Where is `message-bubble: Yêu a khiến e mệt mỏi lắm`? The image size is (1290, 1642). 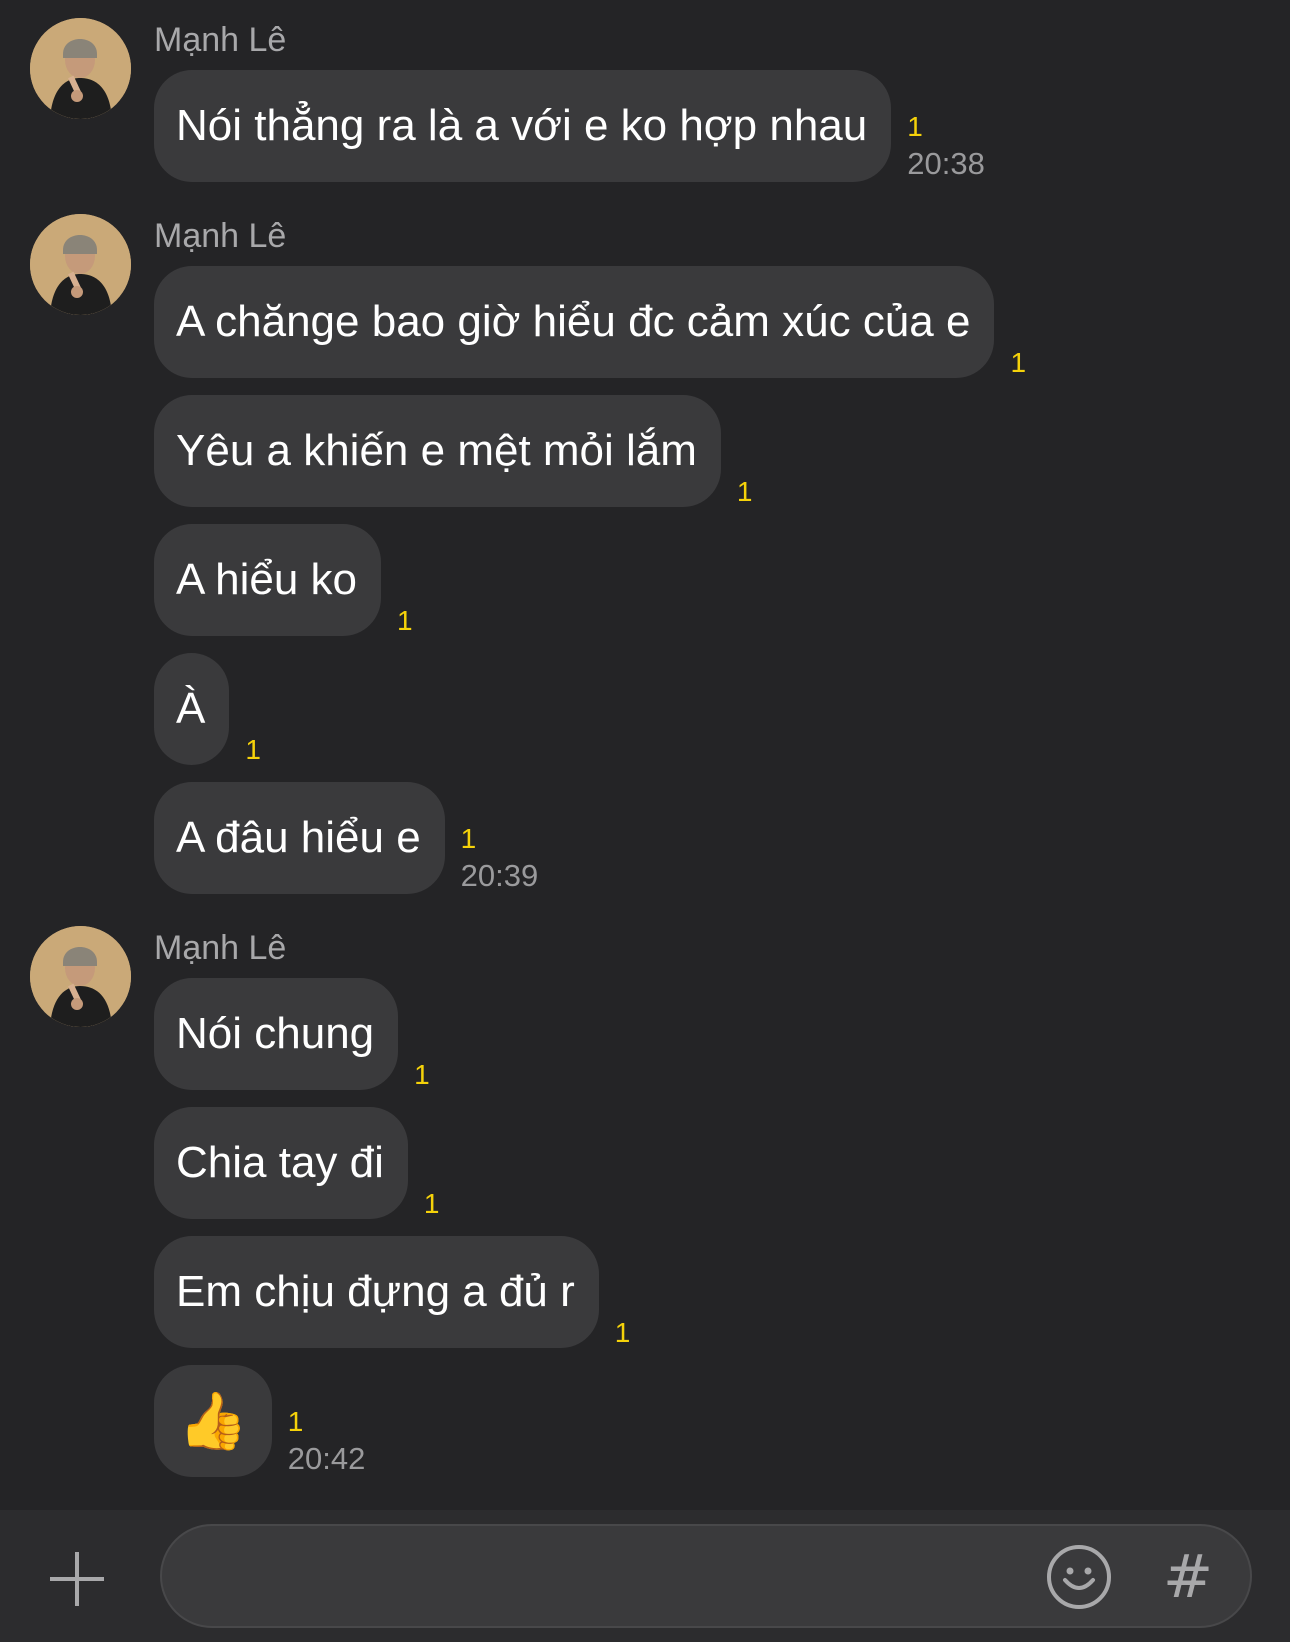 message-bubble: Yêu a khiến e mệt mỏi lắm is located at coordinates (437, 451).